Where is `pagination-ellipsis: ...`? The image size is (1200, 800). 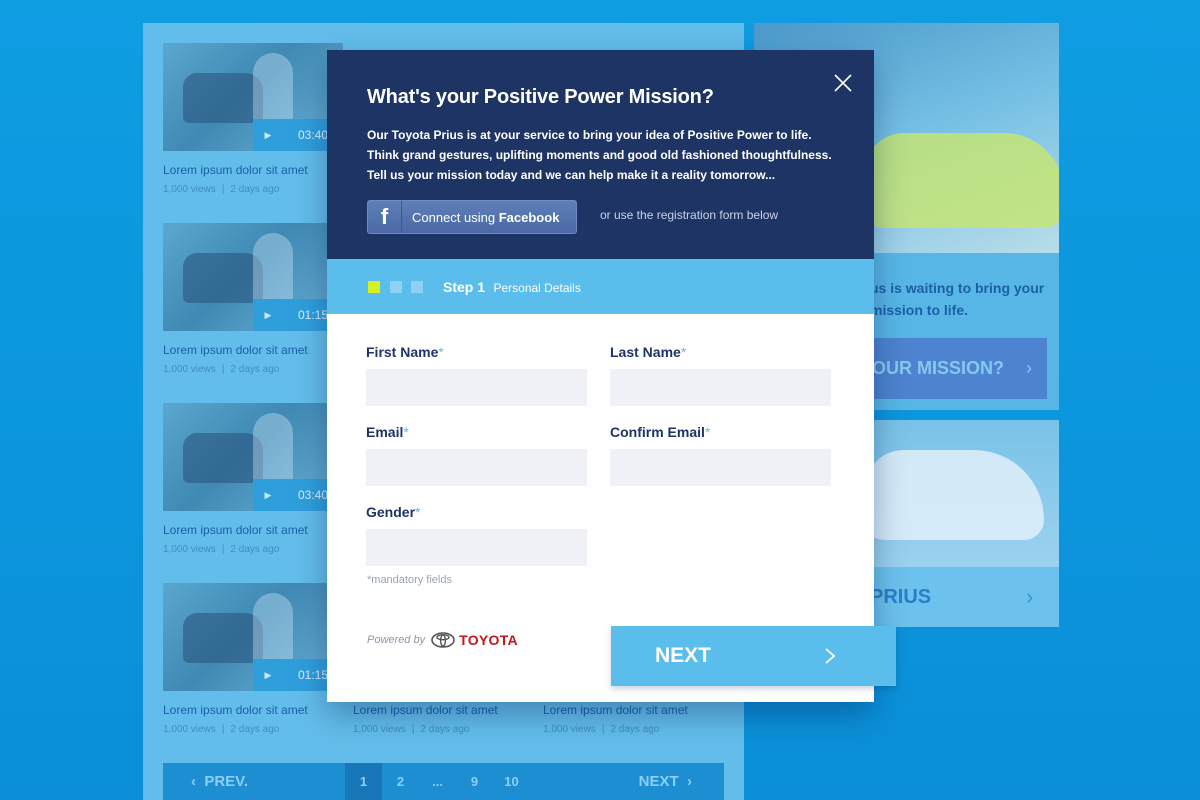
pagination-ellipsis: ... is located at coordinates (437, 781).